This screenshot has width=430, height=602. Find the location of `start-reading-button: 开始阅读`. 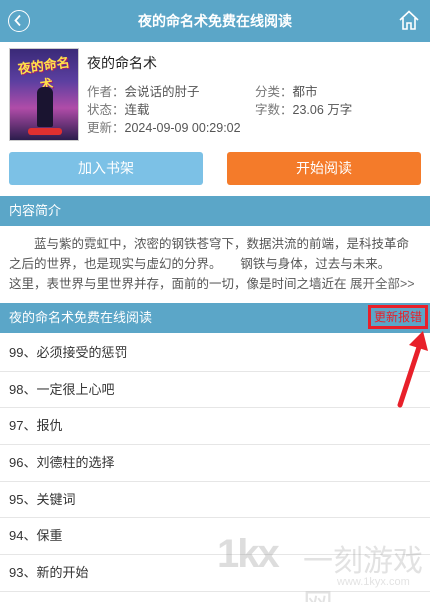

start-reading-button: 开始阅读 is located at coordinates (324, 168).